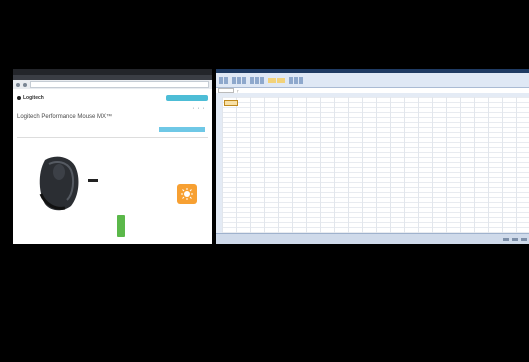 The width and height of the screenshot is (529, 362). Describe the element at coordinates (19, 98) in the screenshot. I see `logo-icon` at that location.